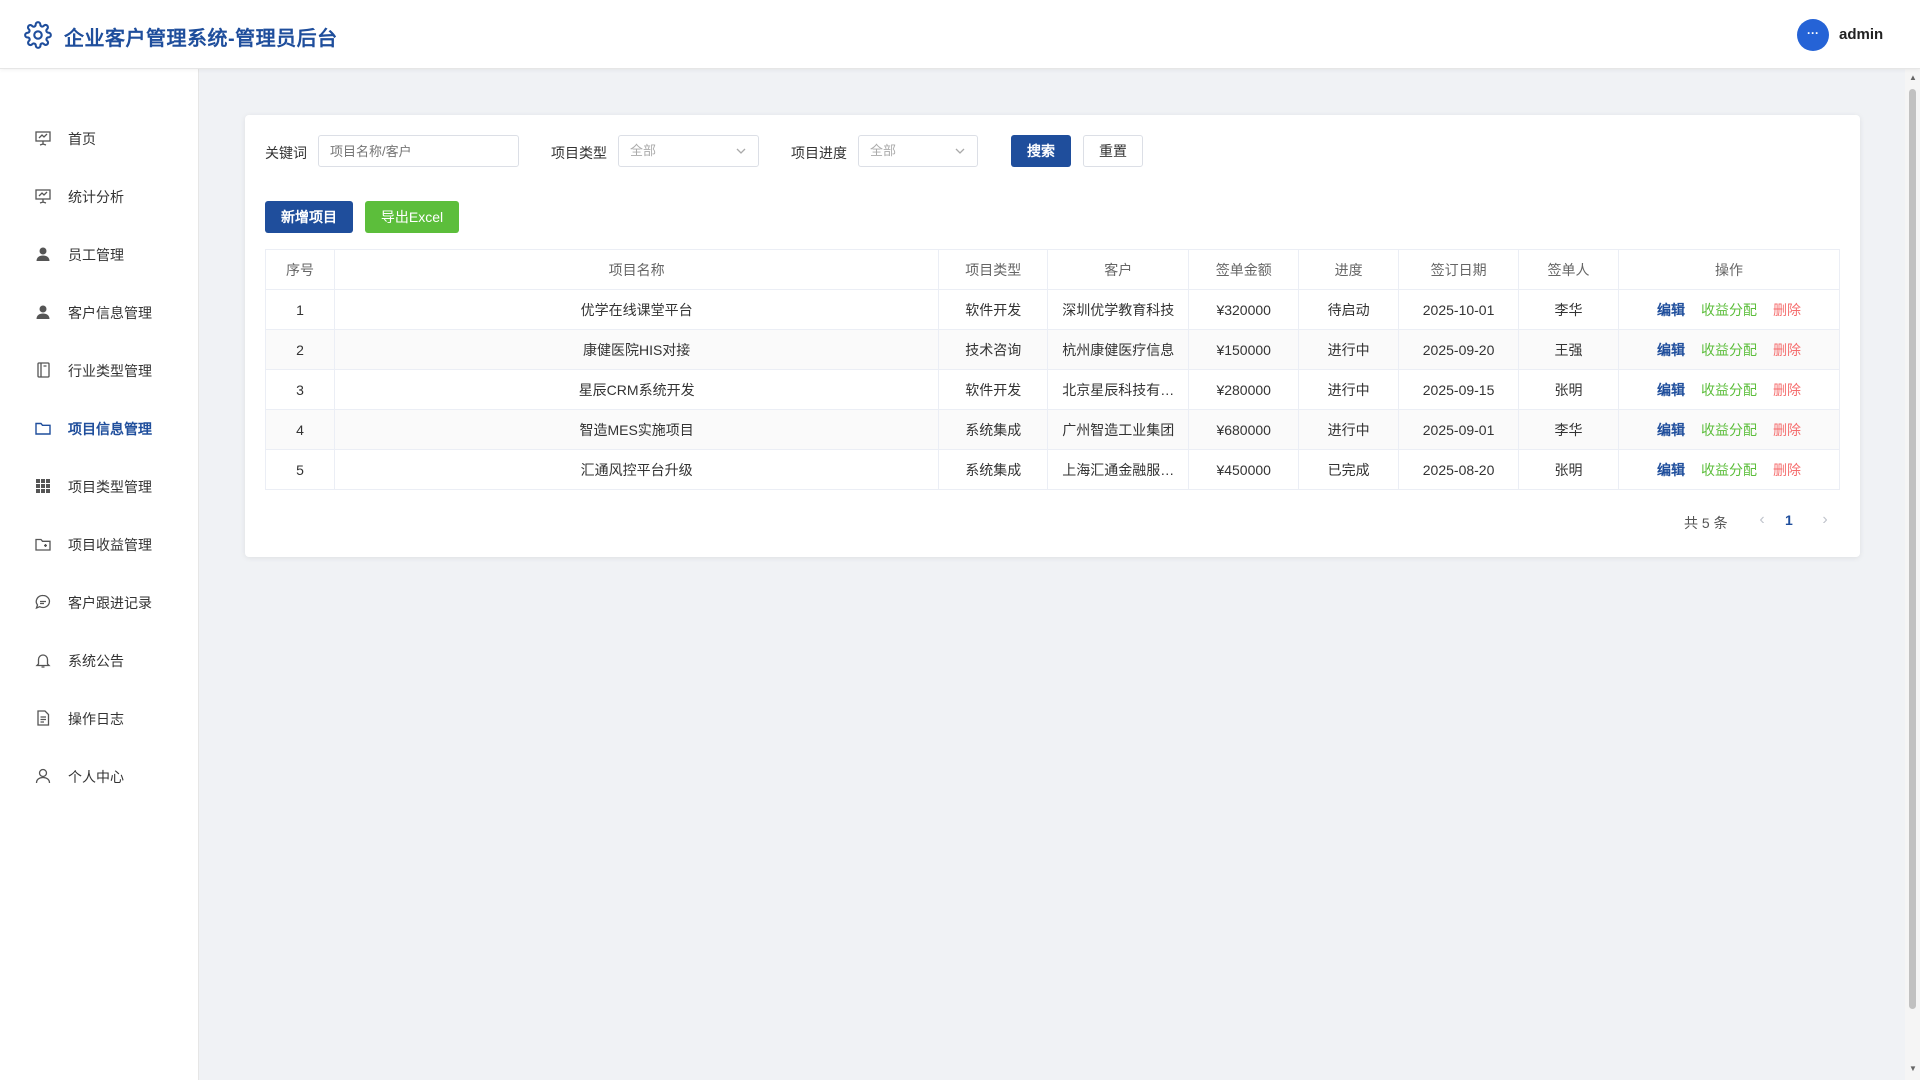  What do you see at coordinates (960, 34) in the screenshot?
I see `top-header: 企业客户管理系统-管理员后台 ··· admin` at bounding box center [960, 34].